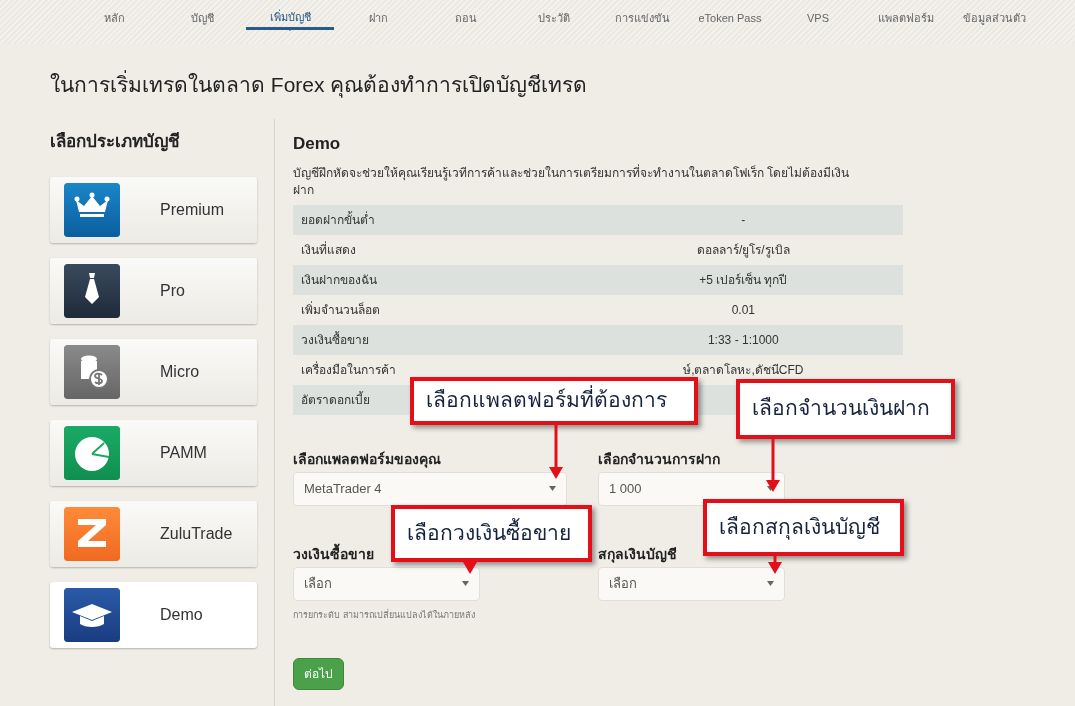 The image size is (1075, 706). I want to click on field-label: วงเงินซื้อขาย, so click(333, 553).